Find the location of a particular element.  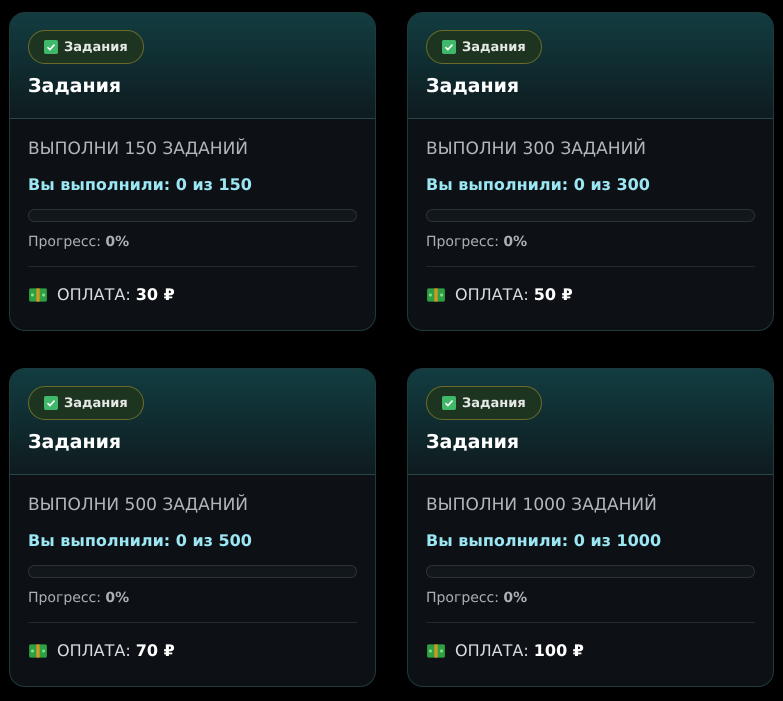

payment-text: ОПЛАТА: 70 ₽ is located at coordinates (116, 650).